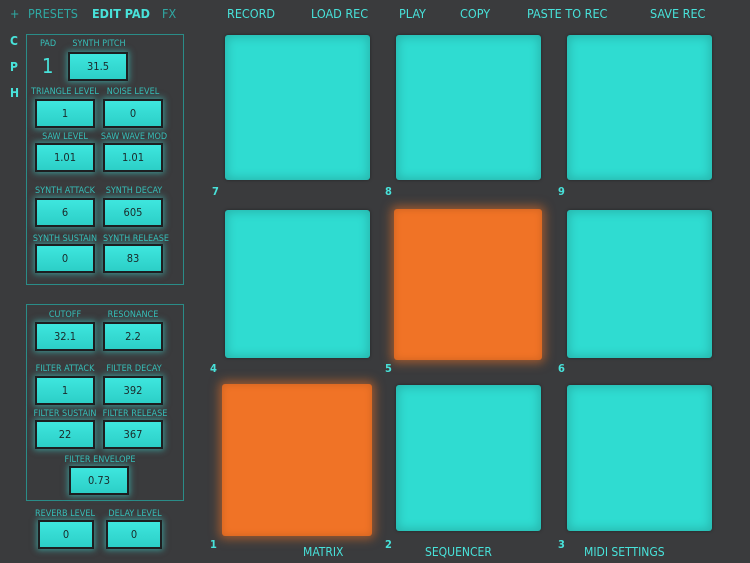 This screenshot has height=563, width=750. What do you see at coordinates (48, 66) in the screenshot?
I see `pad-number: 1` at bounding box center [48, 66].